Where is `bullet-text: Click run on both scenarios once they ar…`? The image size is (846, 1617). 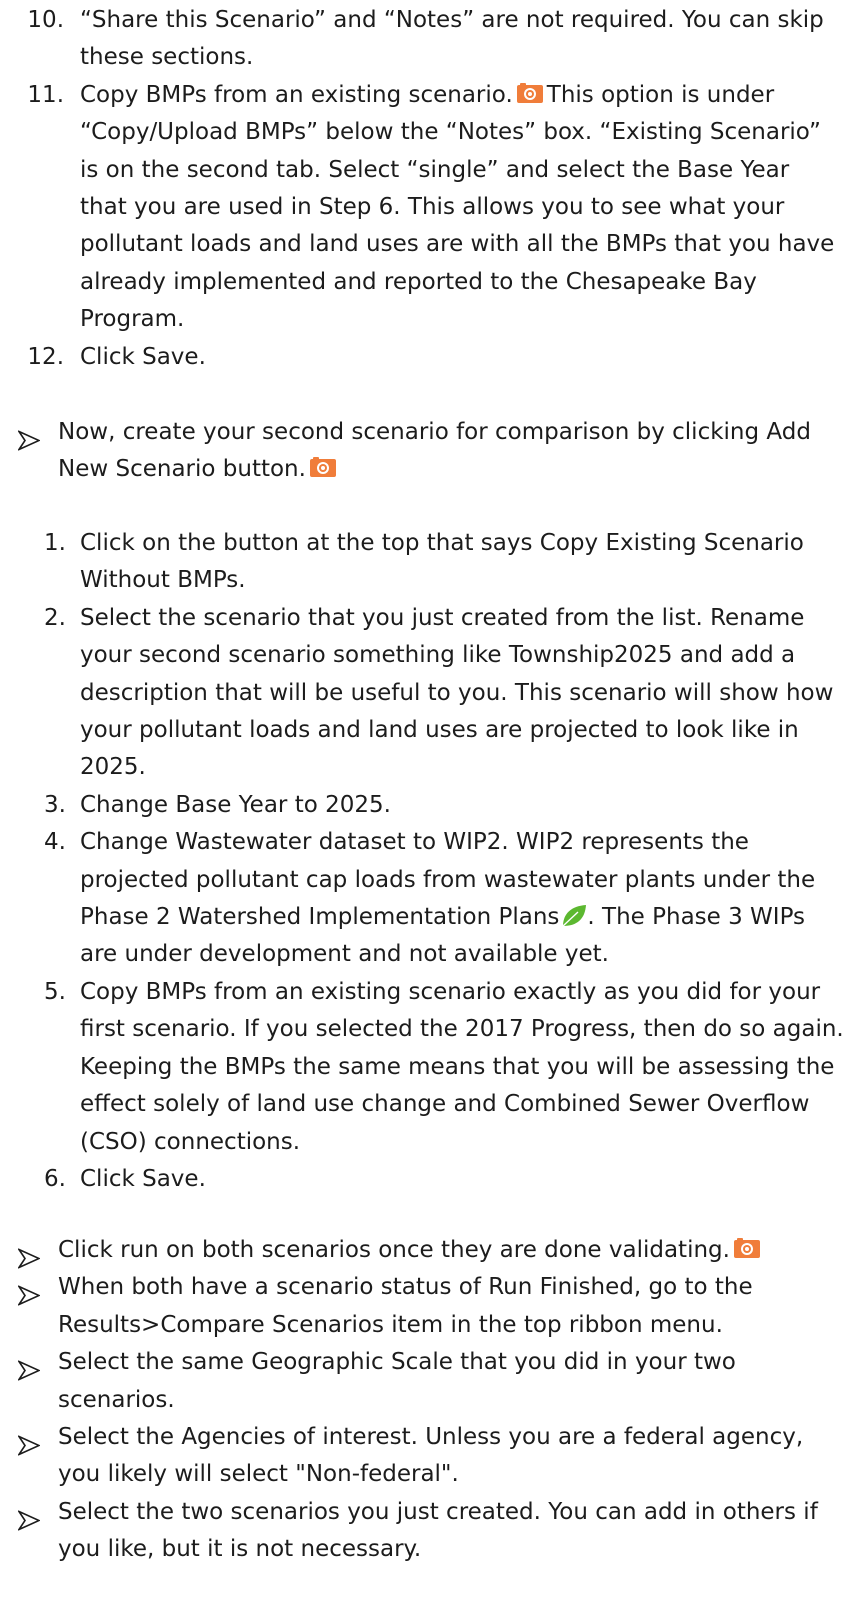 bullet-text: Click run on both scenarios once they ar… is located at coordinates (448, 1250).